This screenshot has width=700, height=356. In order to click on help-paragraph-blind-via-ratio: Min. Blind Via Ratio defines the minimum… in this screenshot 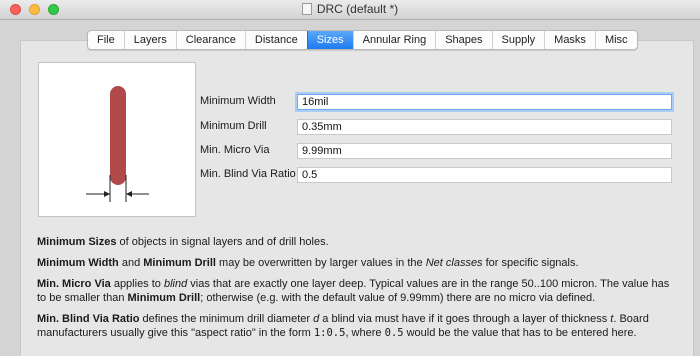, I will do `click(357, 326)`.